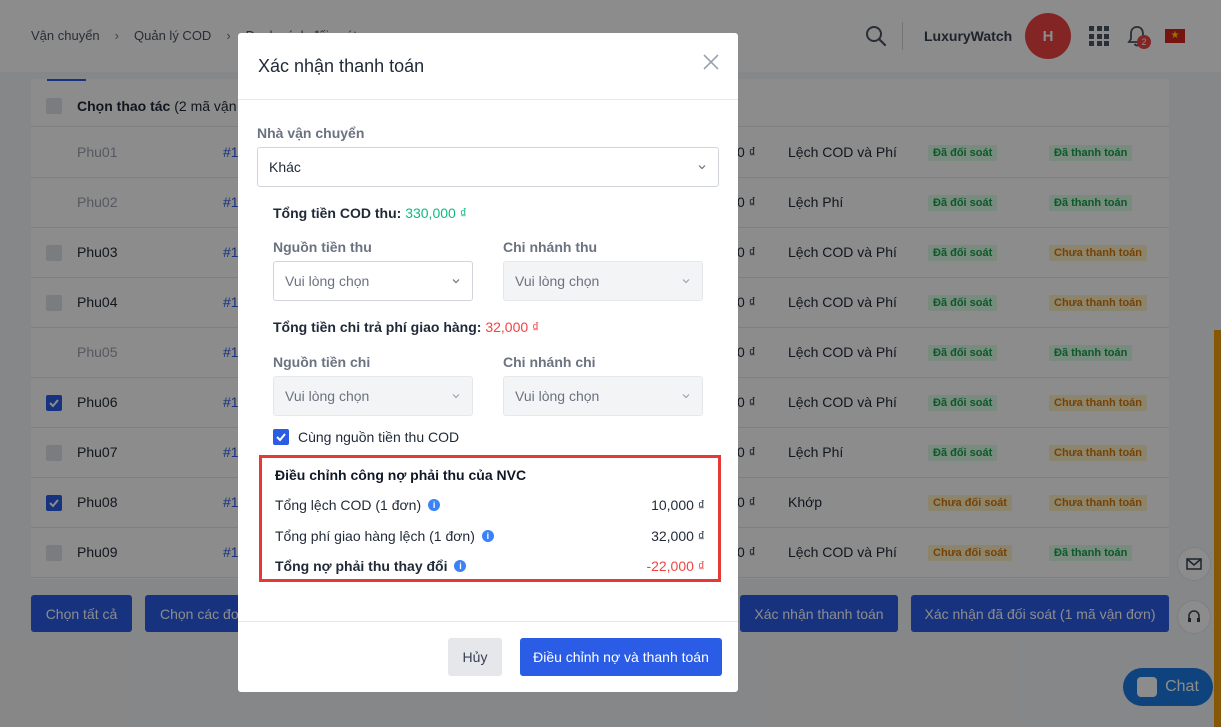 This screenshot has width=1221, height=727. Describe the element at coordinates (678, 505) in the screenshot. I see `cod-diff-value: 10,000 ₫` at that location.